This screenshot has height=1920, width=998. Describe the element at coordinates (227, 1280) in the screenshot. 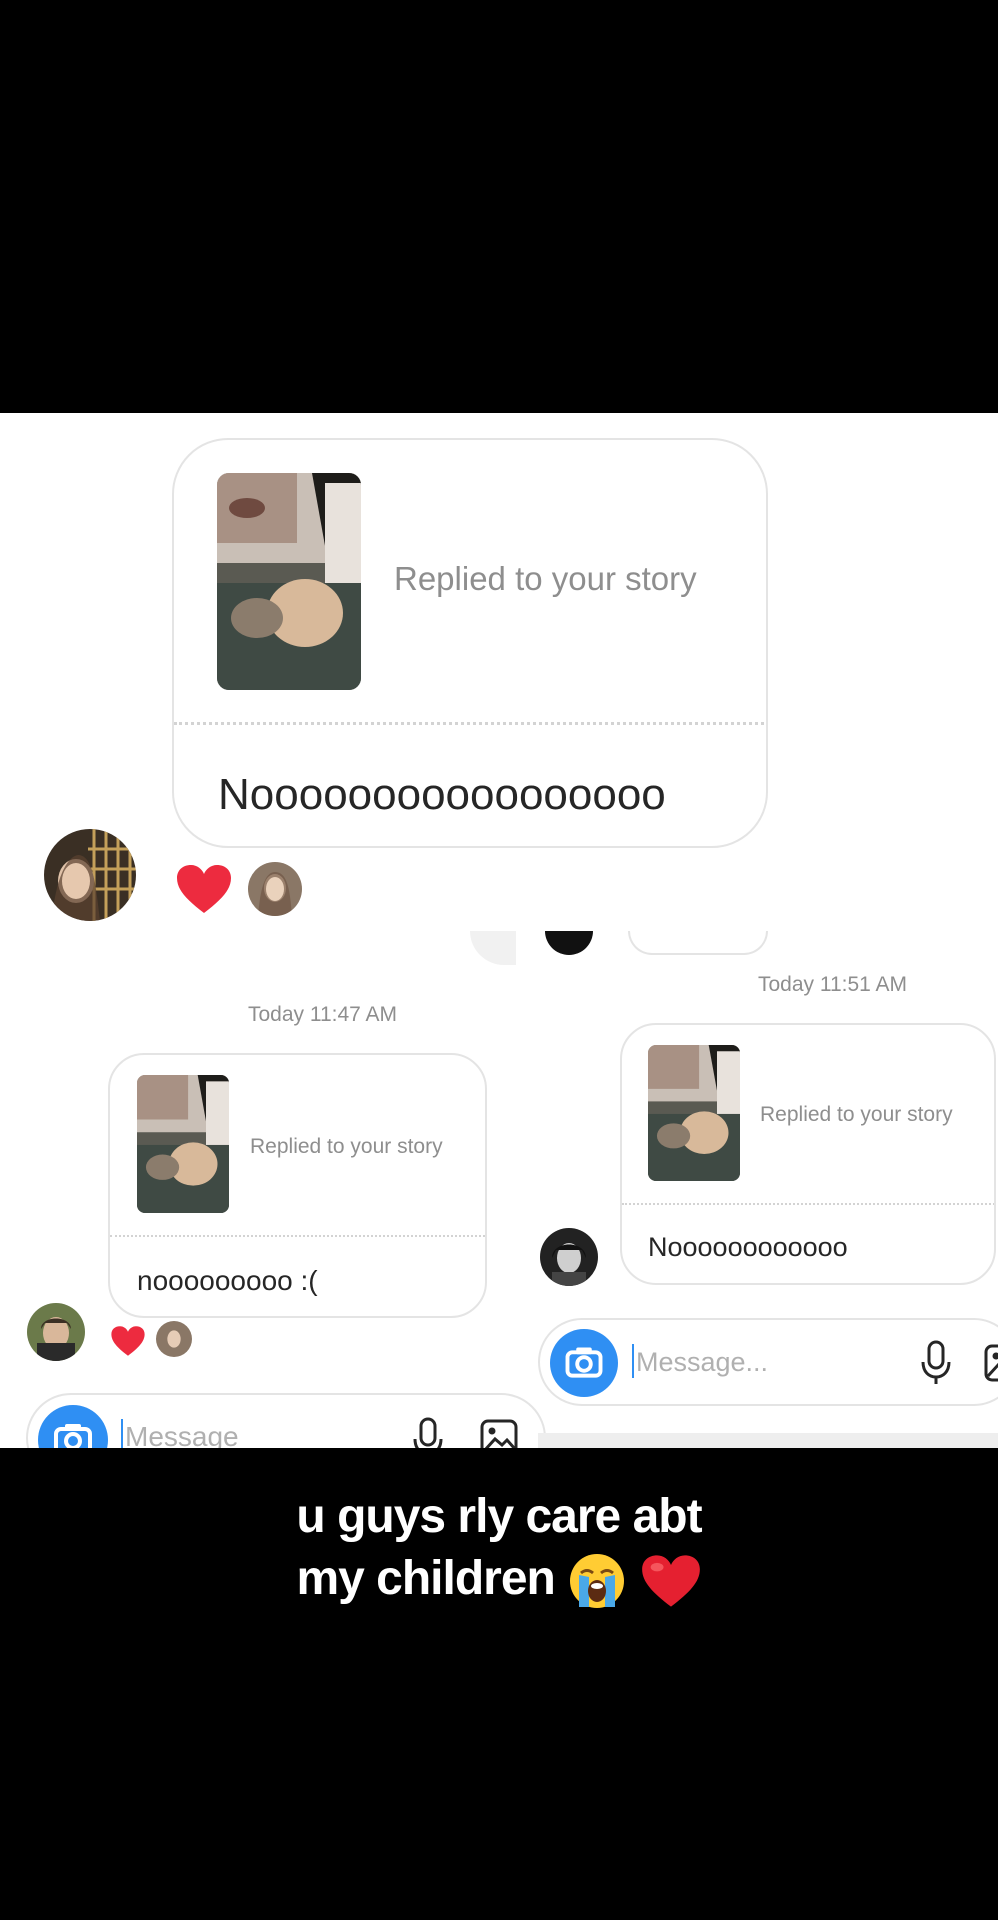

I see `message-text: nooooooooo :(` at that location.